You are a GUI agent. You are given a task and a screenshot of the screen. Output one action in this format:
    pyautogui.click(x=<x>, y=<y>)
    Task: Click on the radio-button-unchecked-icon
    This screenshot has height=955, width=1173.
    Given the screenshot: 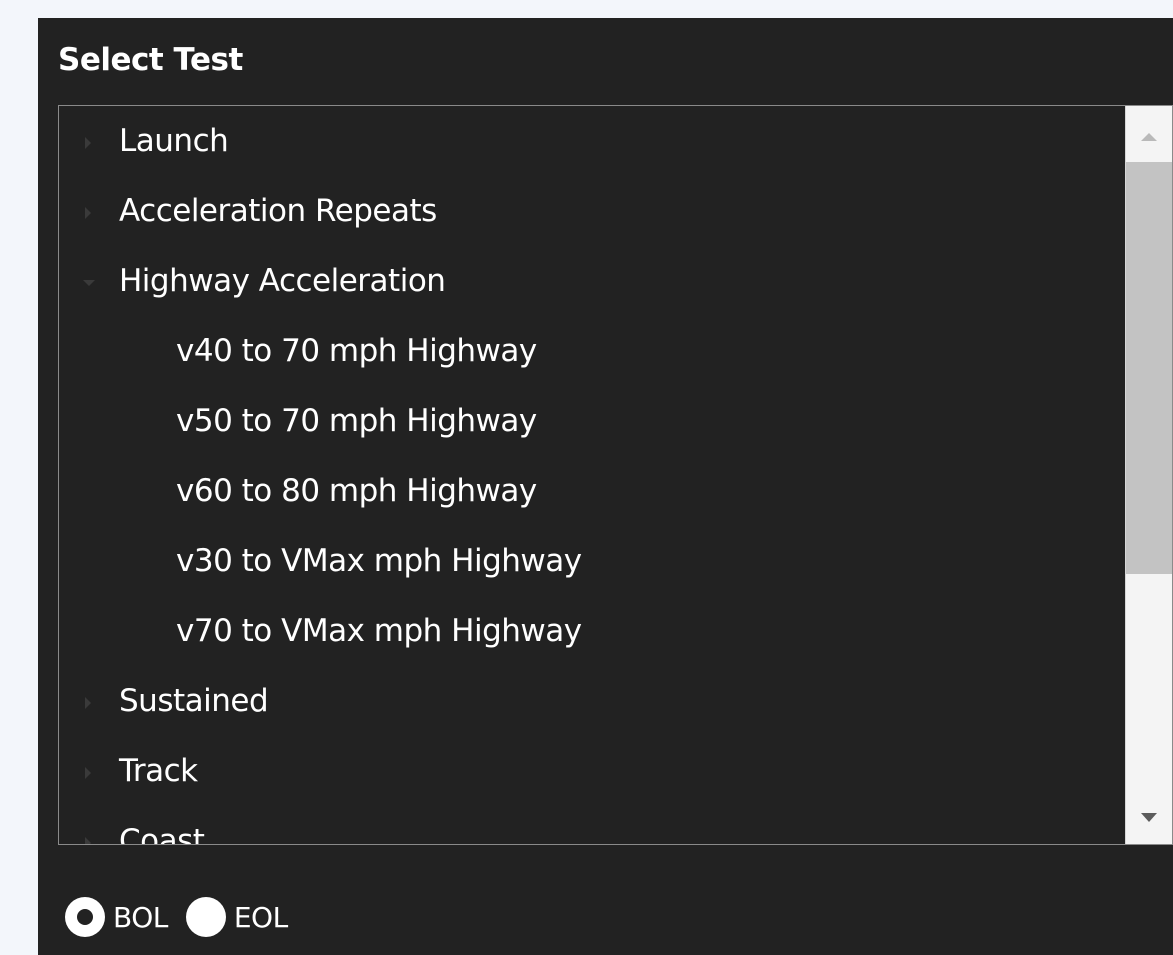 What is the action you would take?
    pyautogui.click(x=205, y=917)
    